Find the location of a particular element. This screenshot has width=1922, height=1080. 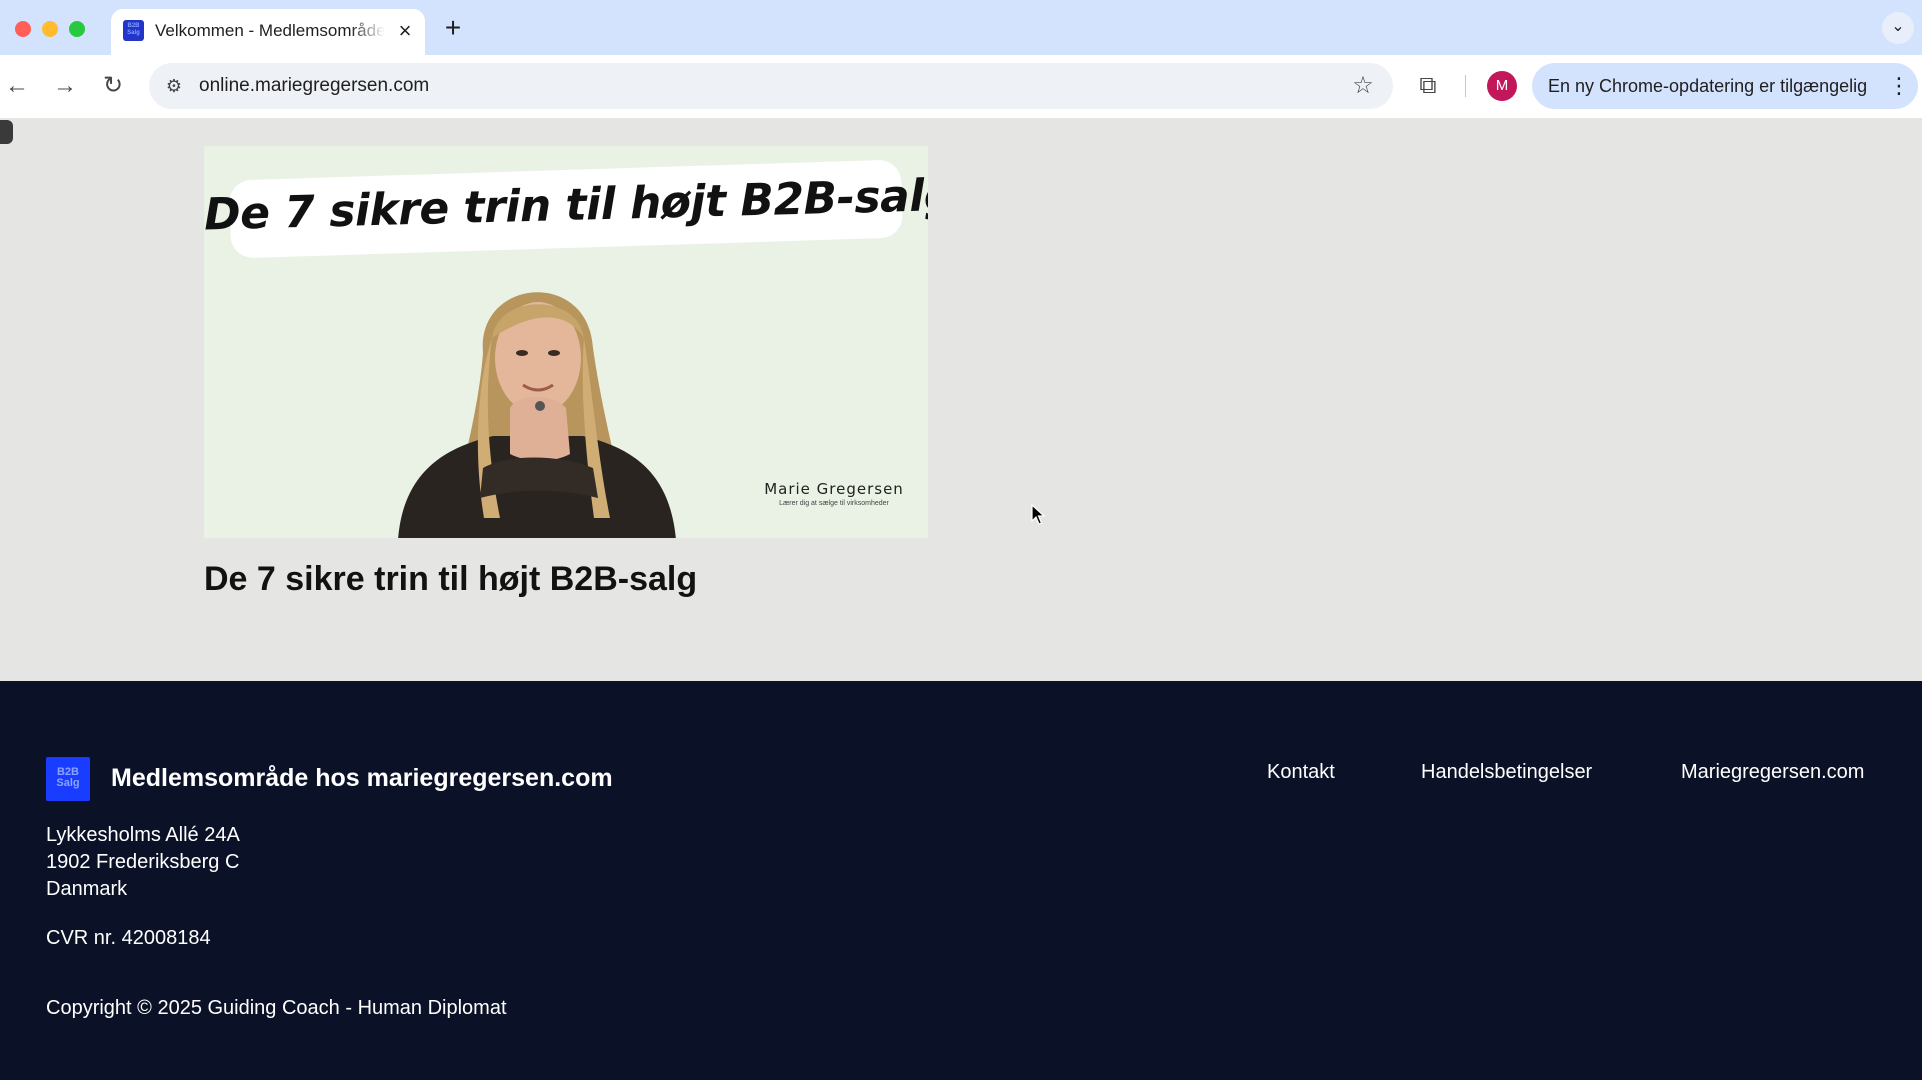

profile-avatar: M is located at coordinates (1502, 86).